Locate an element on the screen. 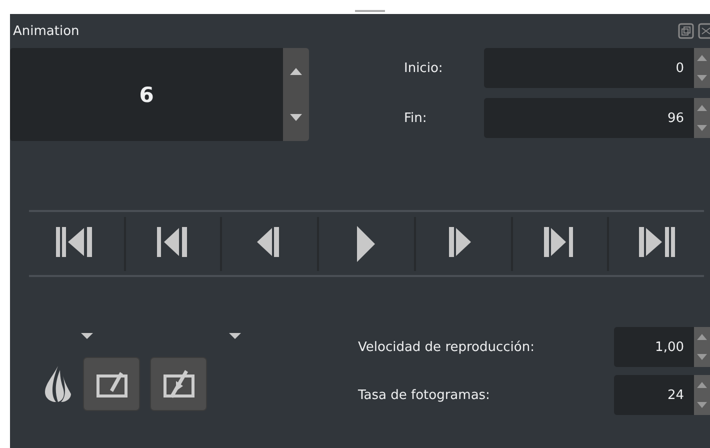  float-icon is located at coordinates (686, 31).